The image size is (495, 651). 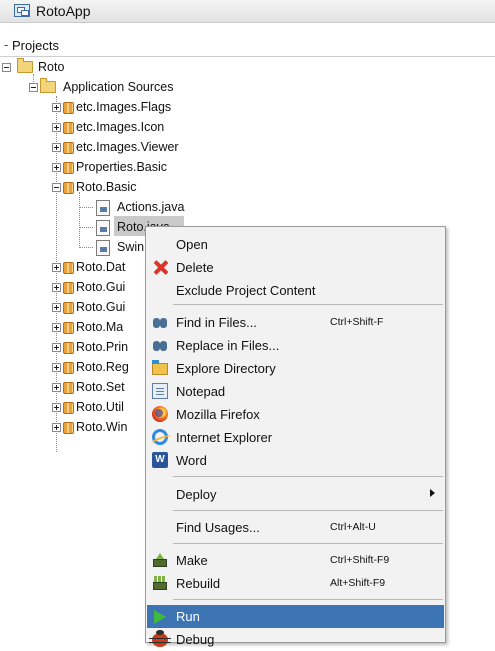 I want to click on menu-item-label: Word, so click(x=191, y=460).